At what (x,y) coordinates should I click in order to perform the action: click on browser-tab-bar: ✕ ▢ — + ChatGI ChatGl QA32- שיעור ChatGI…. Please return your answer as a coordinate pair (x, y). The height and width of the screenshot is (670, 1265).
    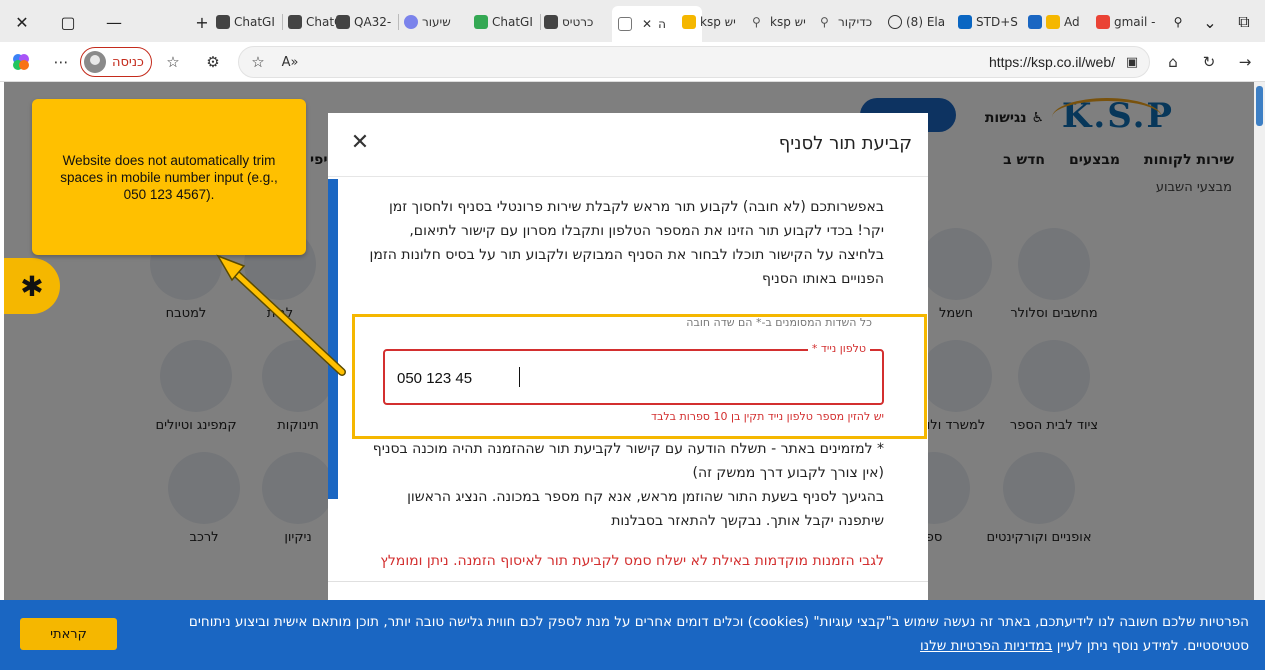
    Looking at the image, I should click on (632, 21).